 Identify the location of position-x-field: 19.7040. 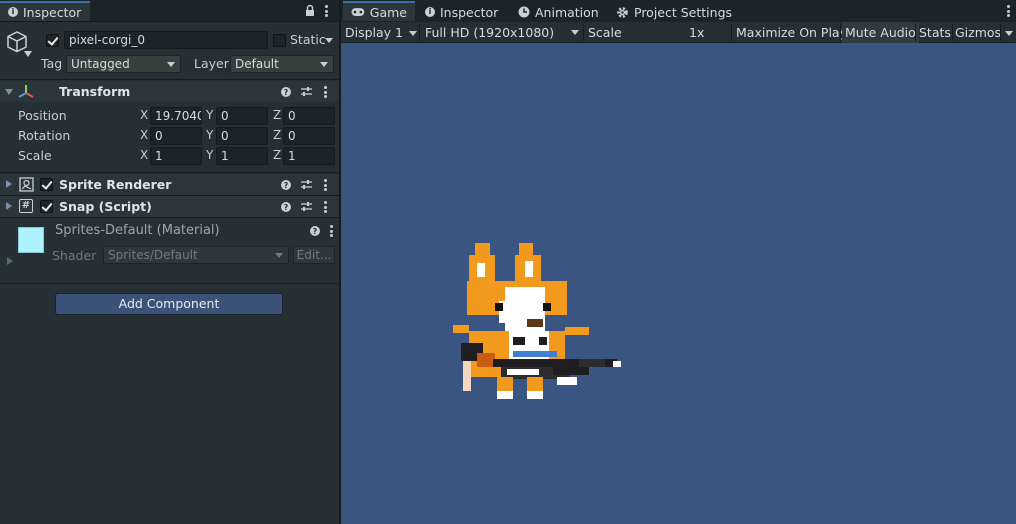
(176, 116).